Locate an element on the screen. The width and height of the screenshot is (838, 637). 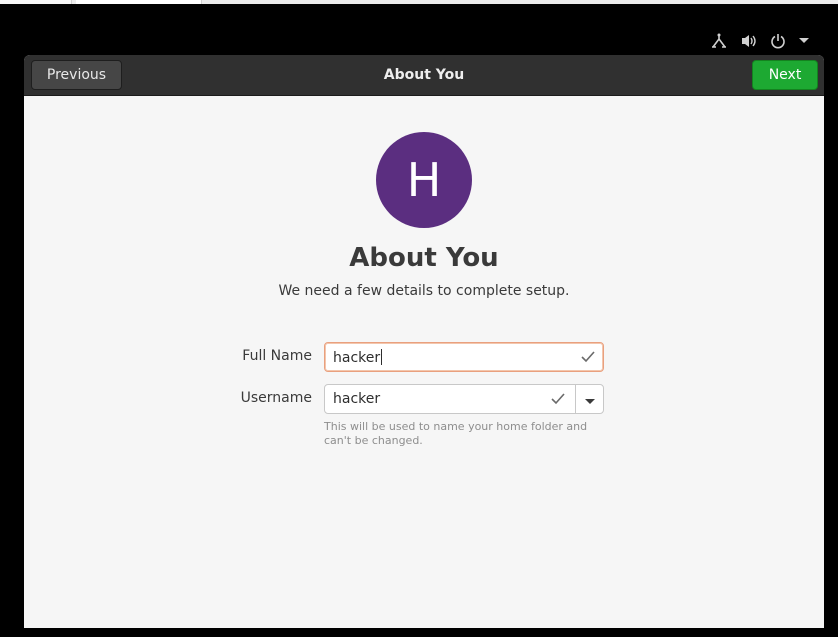
username-value: hacker is located at coordinates (357, 399).